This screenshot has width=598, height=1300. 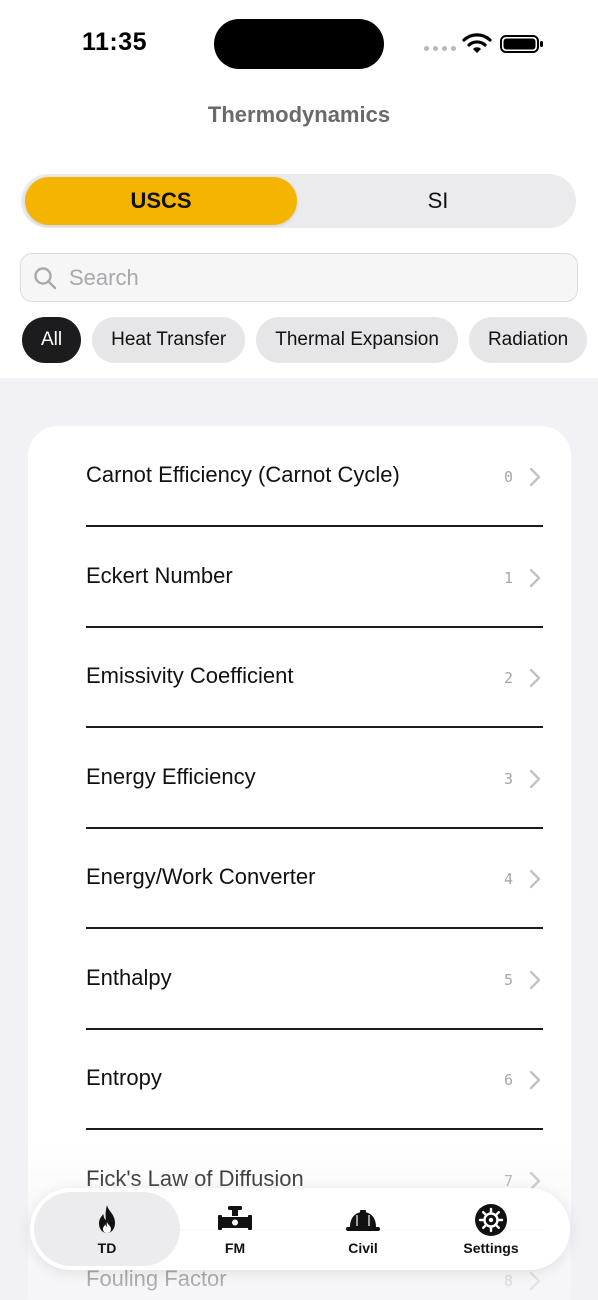 I want to click on list-item-label: Eckert Number, so click(x=159, y=575).